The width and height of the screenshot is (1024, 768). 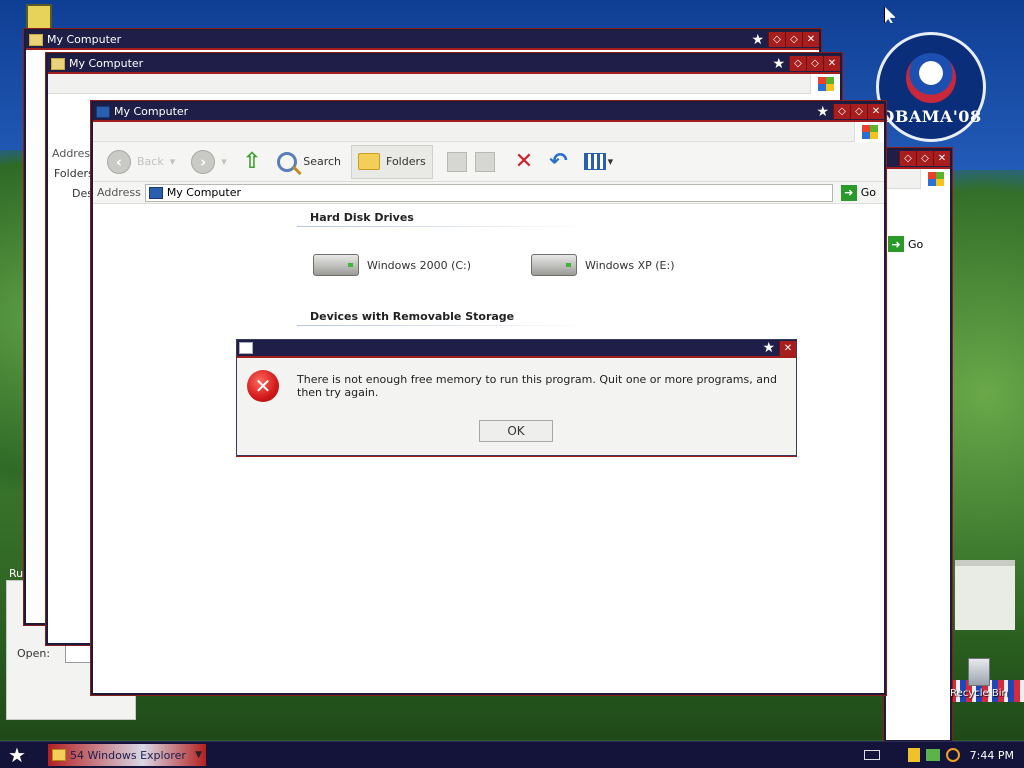 What do you see at coordinates (39, 17) in the screenshot?
I see `desktop-shortcut-icon` at bounding box center [39, 17].